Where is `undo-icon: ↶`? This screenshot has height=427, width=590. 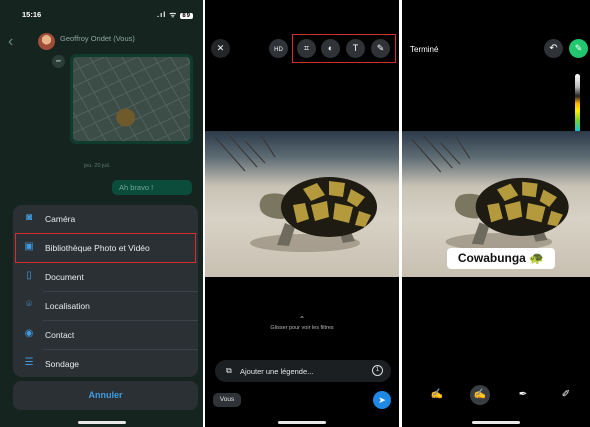 undo-icon: ↶ is located at coordinates (553, 48).